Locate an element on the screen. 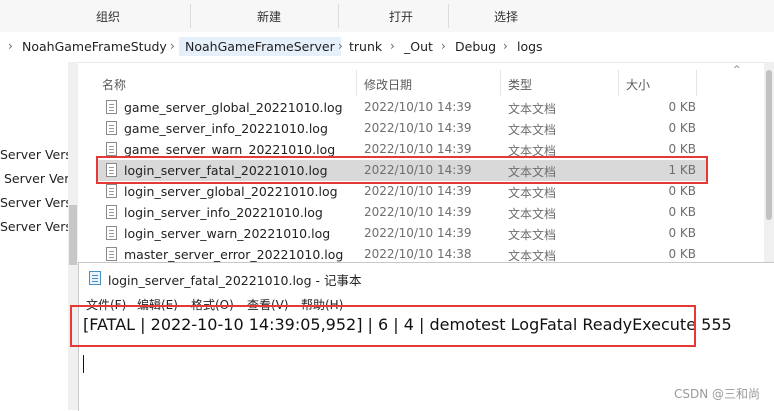 This screenshot has width=774, height=411. breadcrumb-item: logs is located at coordinates (530, 46).